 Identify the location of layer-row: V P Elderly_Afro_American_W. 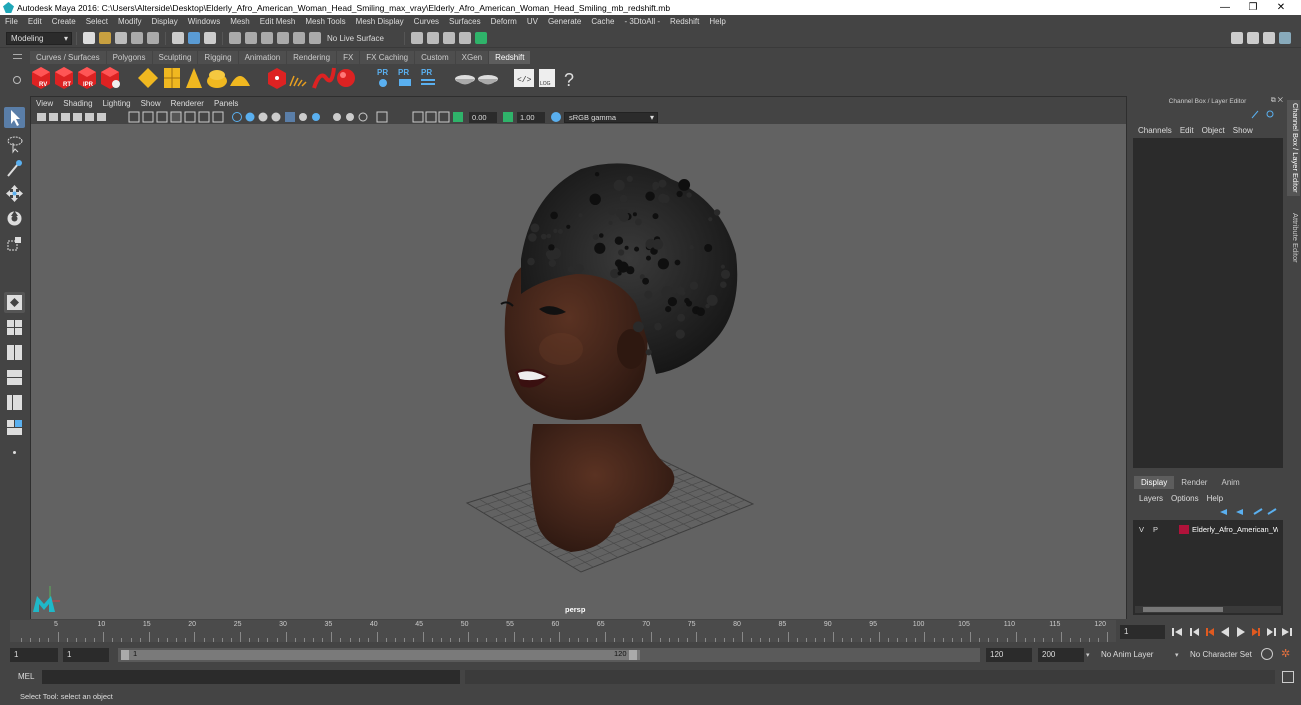
(1208, 529).